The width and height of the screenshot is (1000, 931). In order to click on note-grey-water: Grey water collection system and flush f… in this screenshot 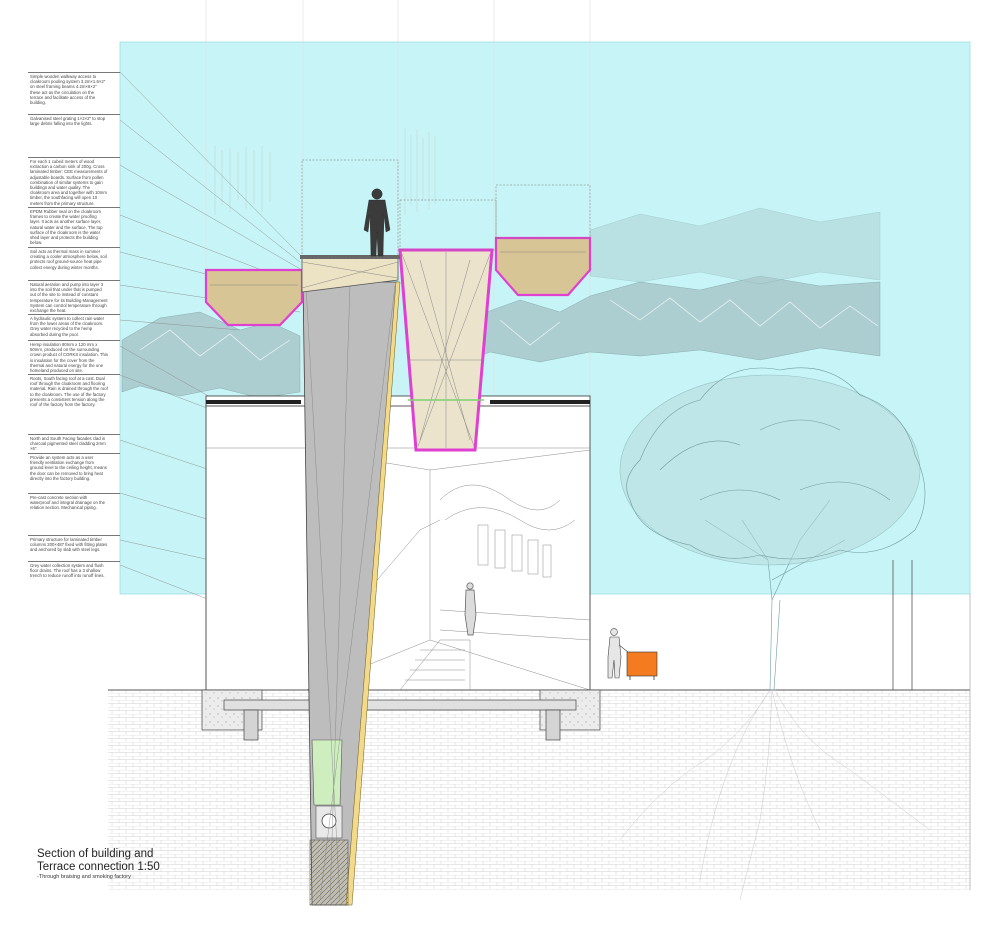, I will do `click(67, 571)`.